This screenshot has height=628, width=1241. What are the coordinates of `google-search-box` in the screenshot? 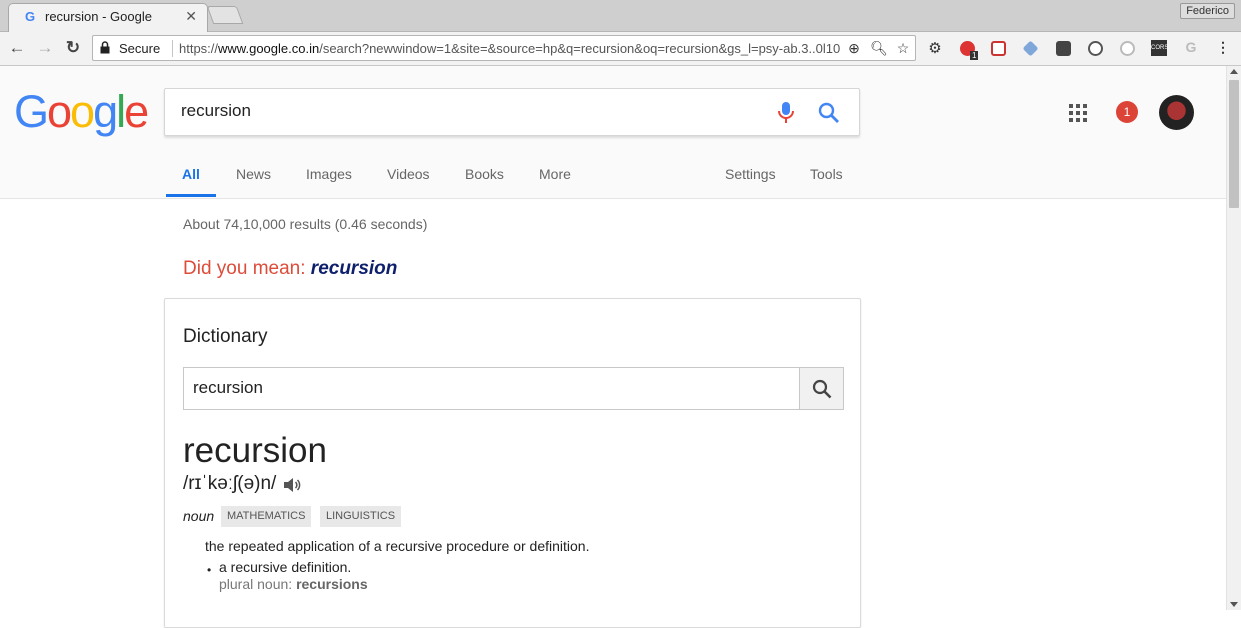 It's located at (512, 112).